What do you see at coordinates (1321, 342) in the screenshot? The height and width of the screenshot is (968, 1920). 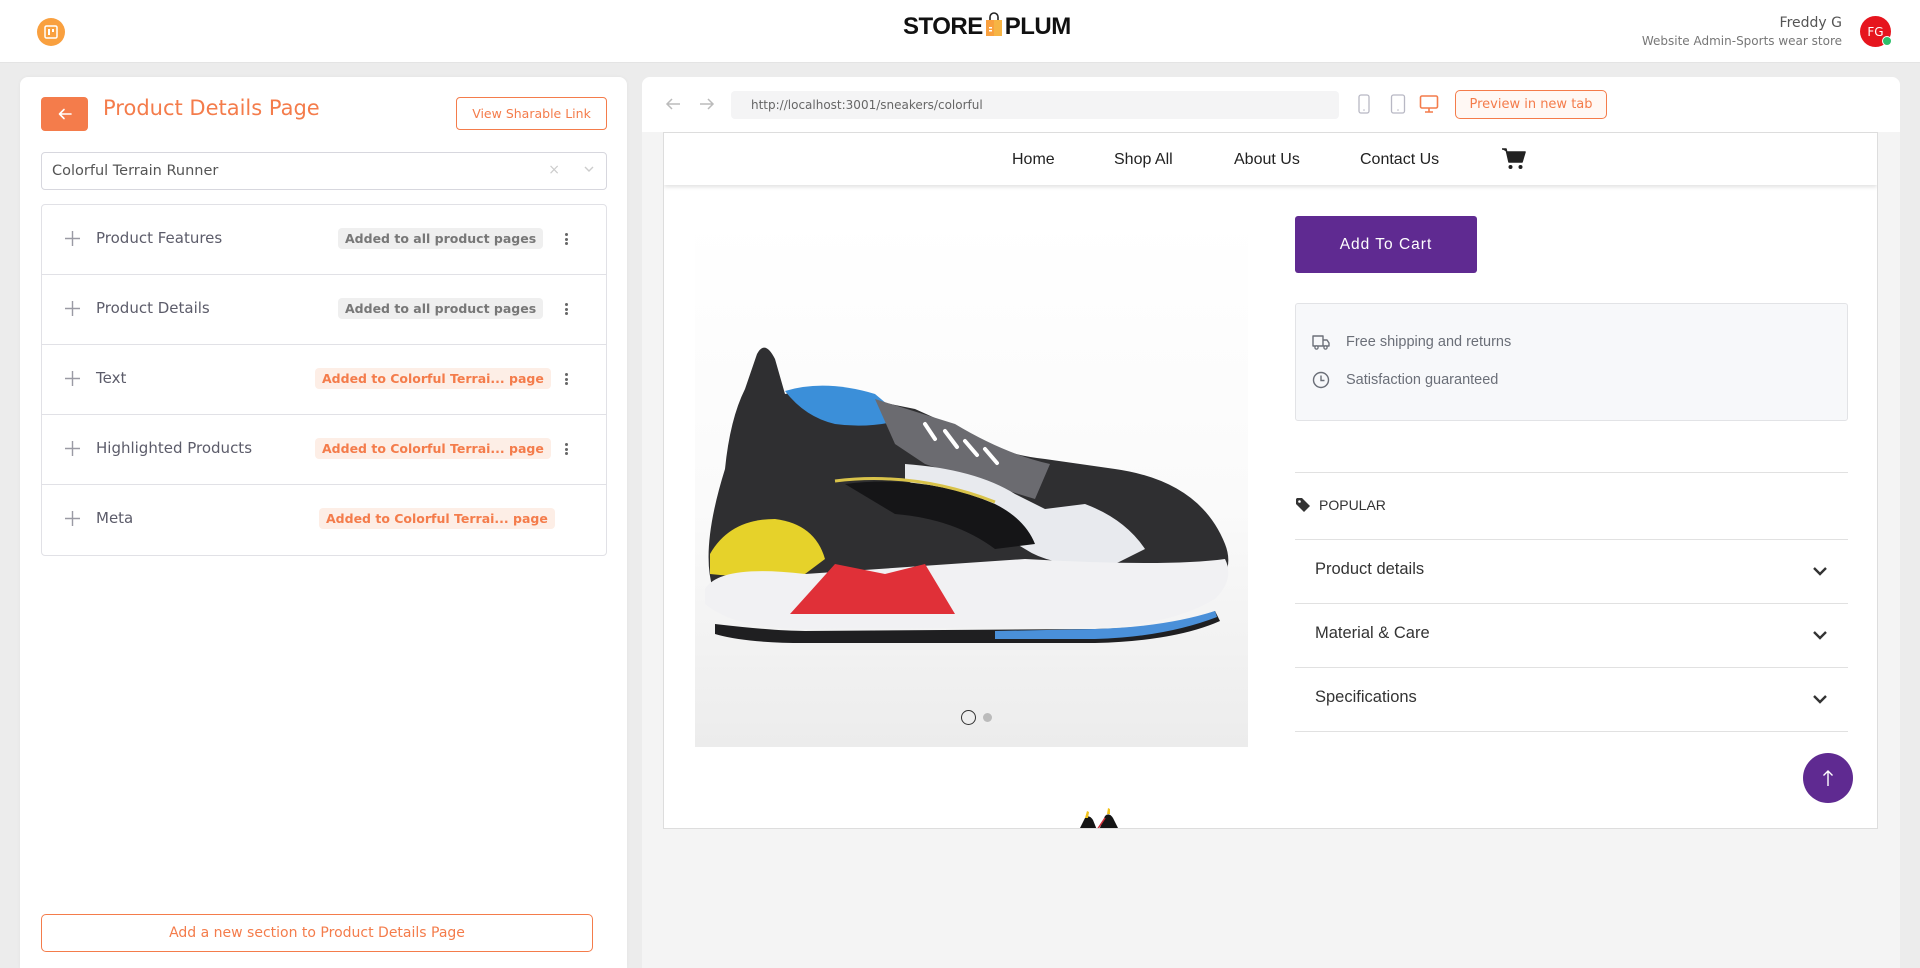 I see `truck-icon` at bounding box center [1321, 342].